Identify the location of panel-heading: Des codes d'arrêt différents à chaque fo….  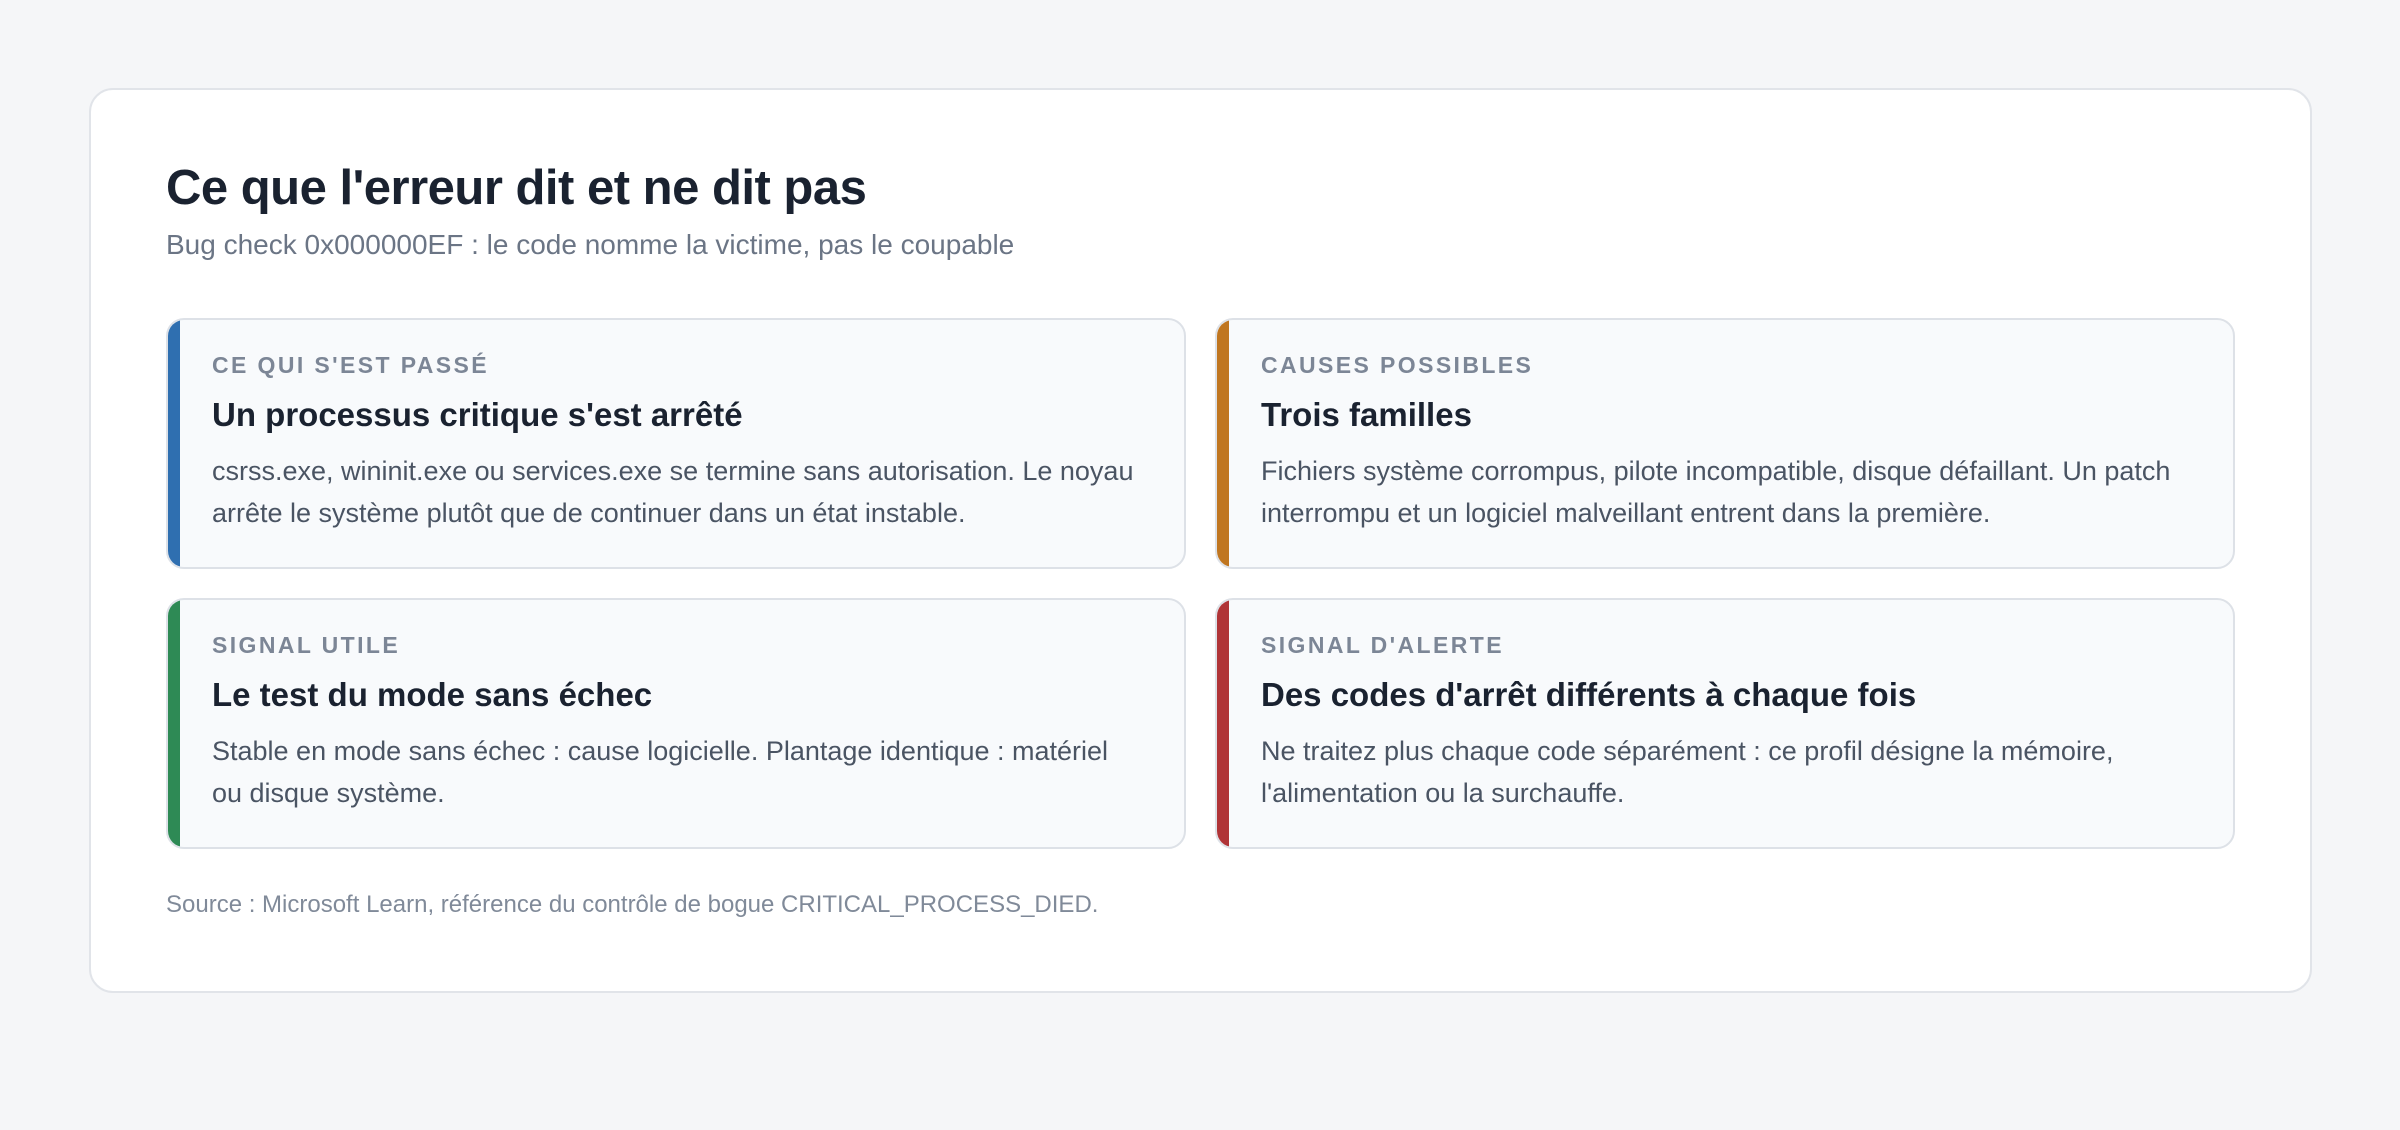
(1589, 694).